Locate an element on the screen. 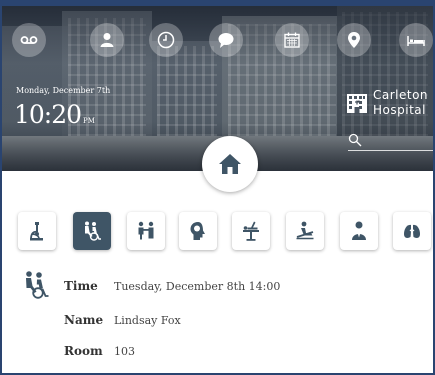 The image size is (435, 375). detail-time-value: Tuesday, December 8th 14:00 is located at coordinates (197, 286).